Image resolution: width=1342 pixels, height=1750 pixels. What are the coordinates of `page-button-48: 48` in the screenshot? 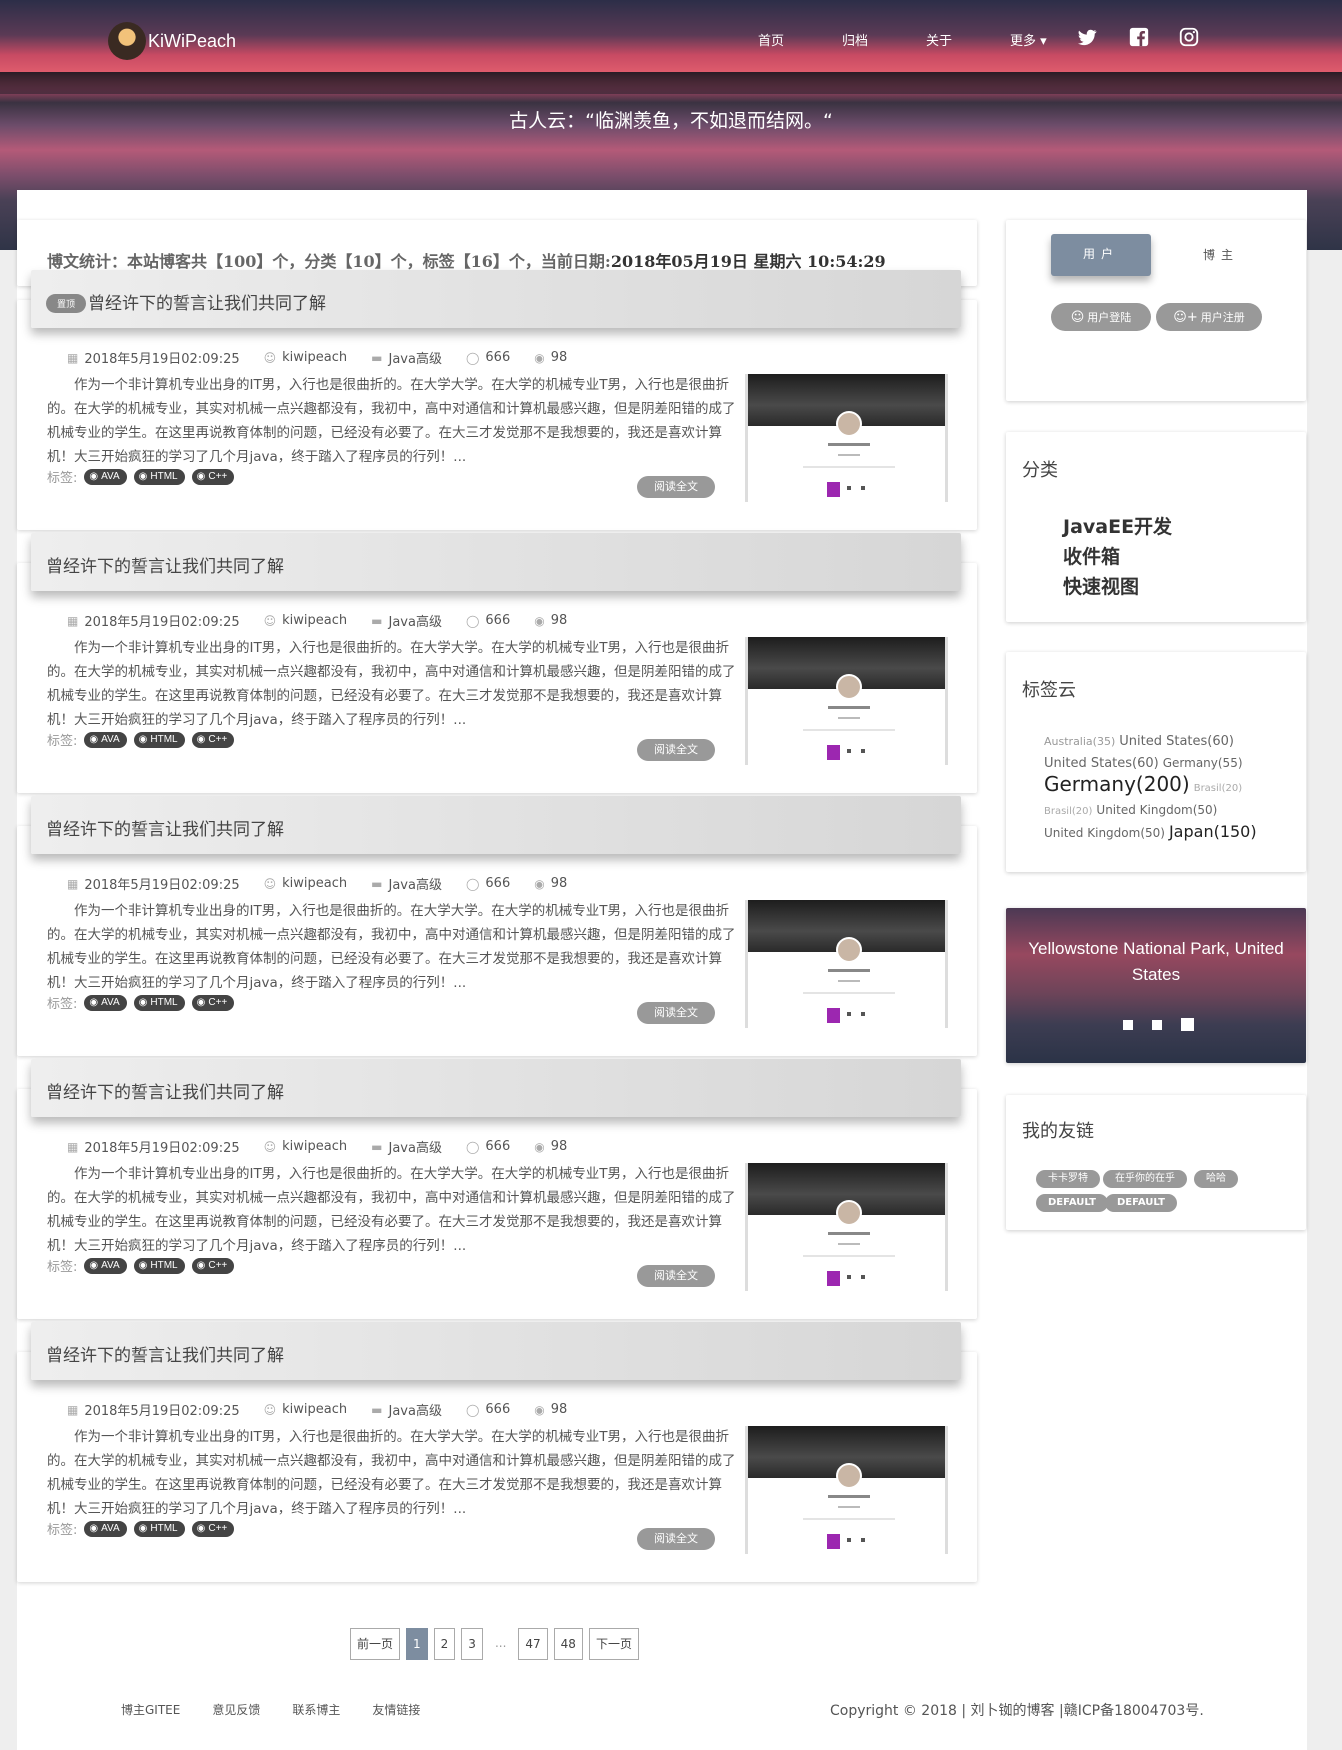 It's located at (568, 1644).